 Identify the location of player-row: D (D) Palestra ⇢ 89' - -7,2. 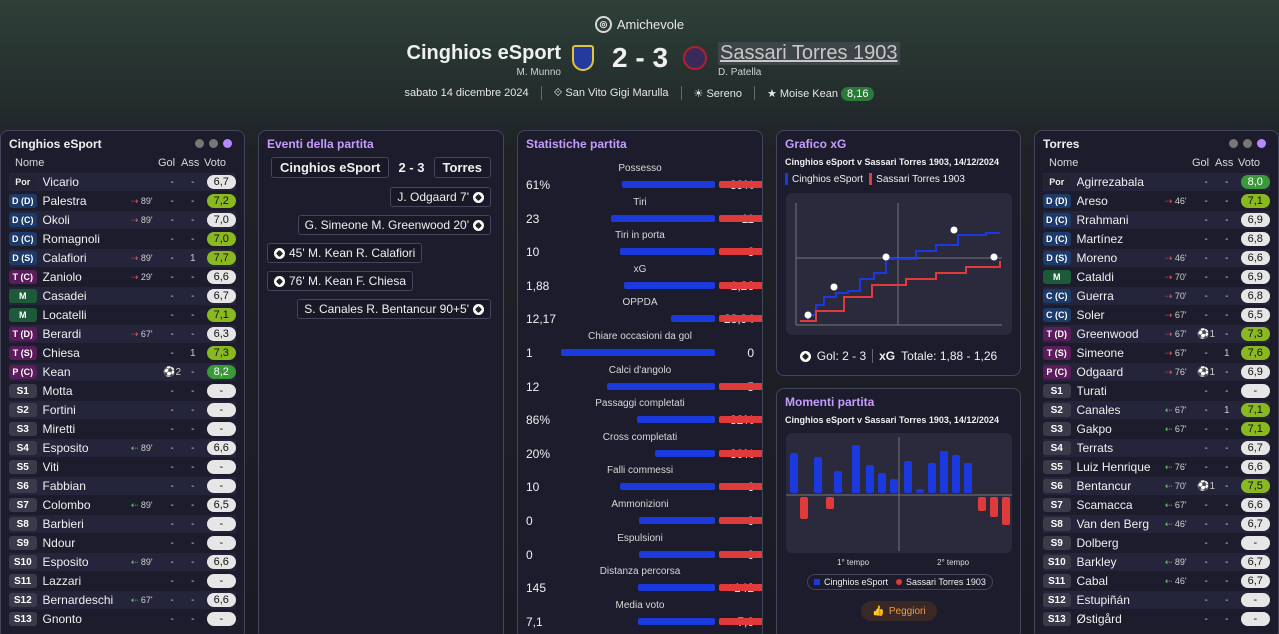
(122, 201).